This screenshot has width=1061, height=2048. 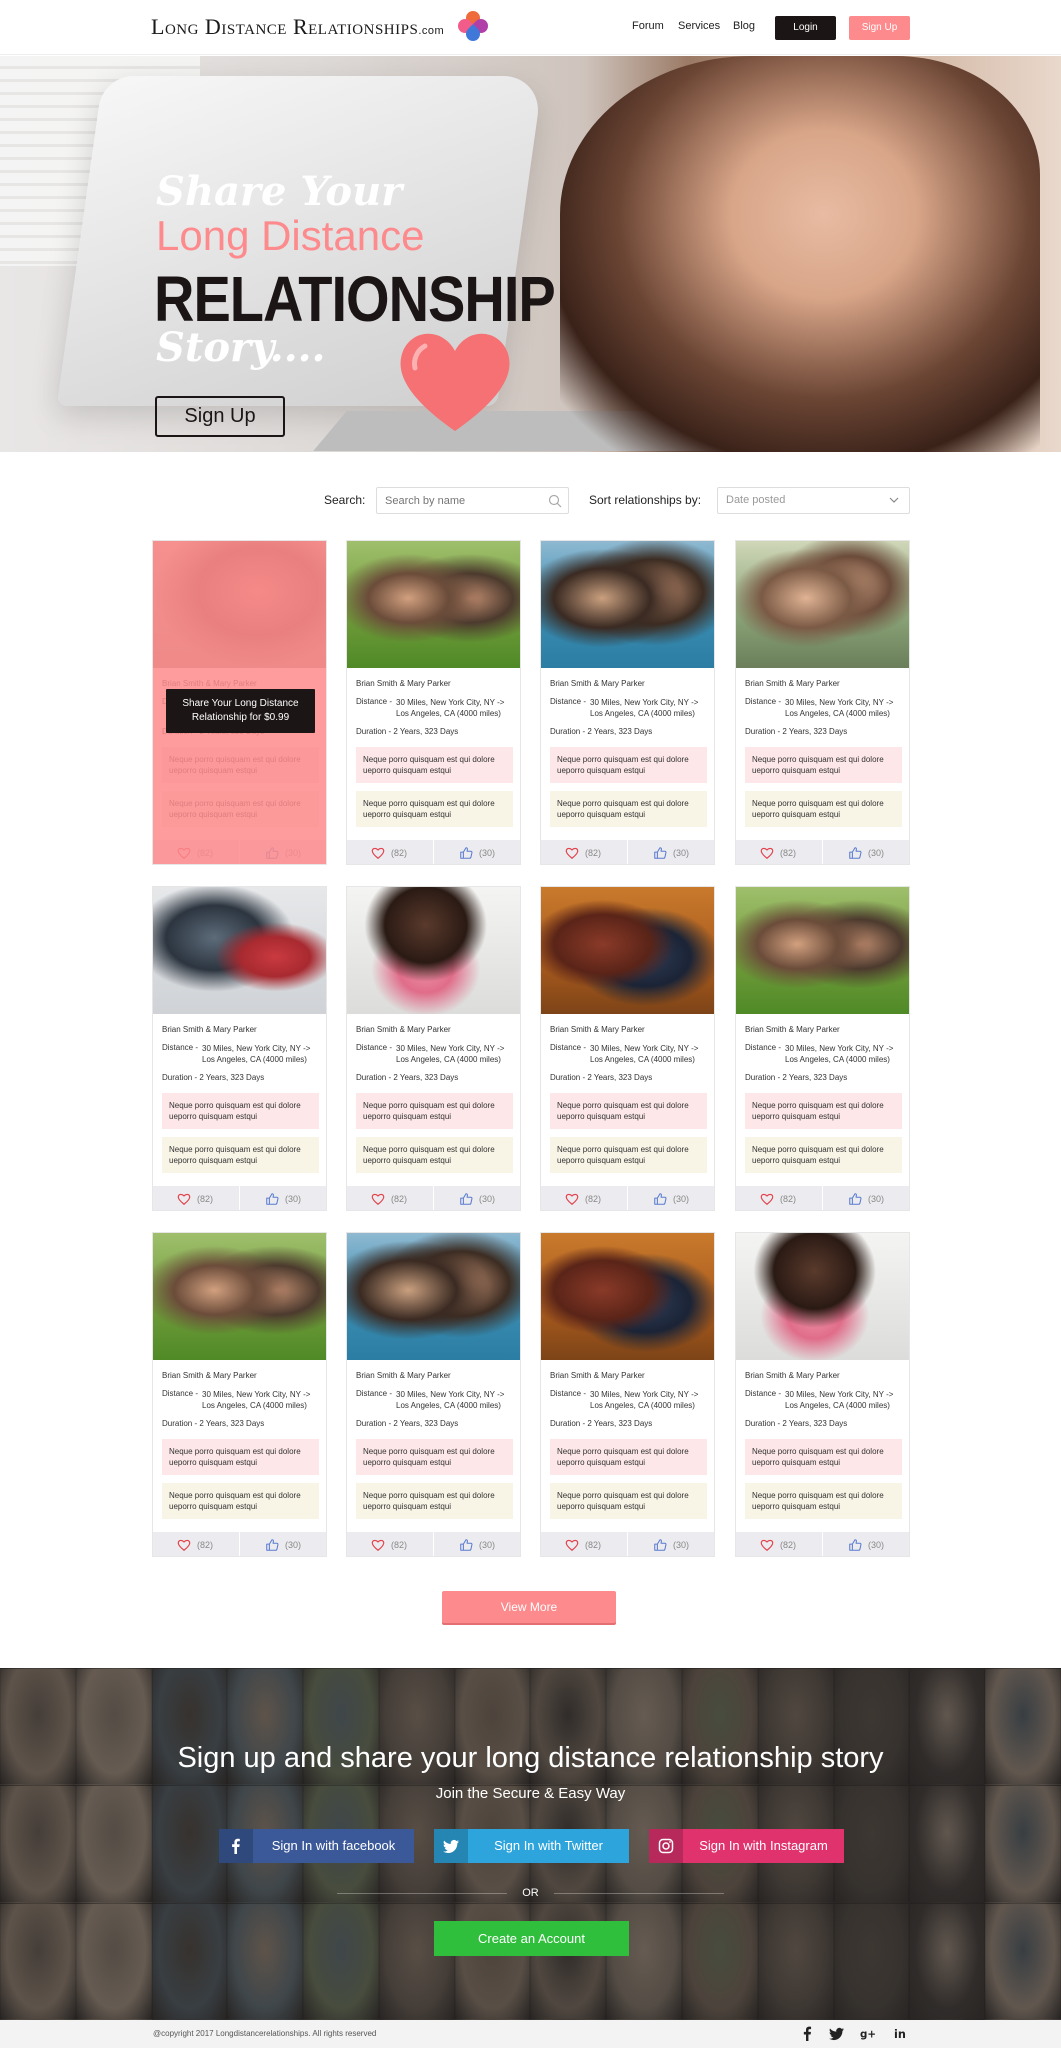 What do you see at coordinates (879, 28) in the screenshot?
I see `signup-button: Sign Up` at bounding box center [879, 28].